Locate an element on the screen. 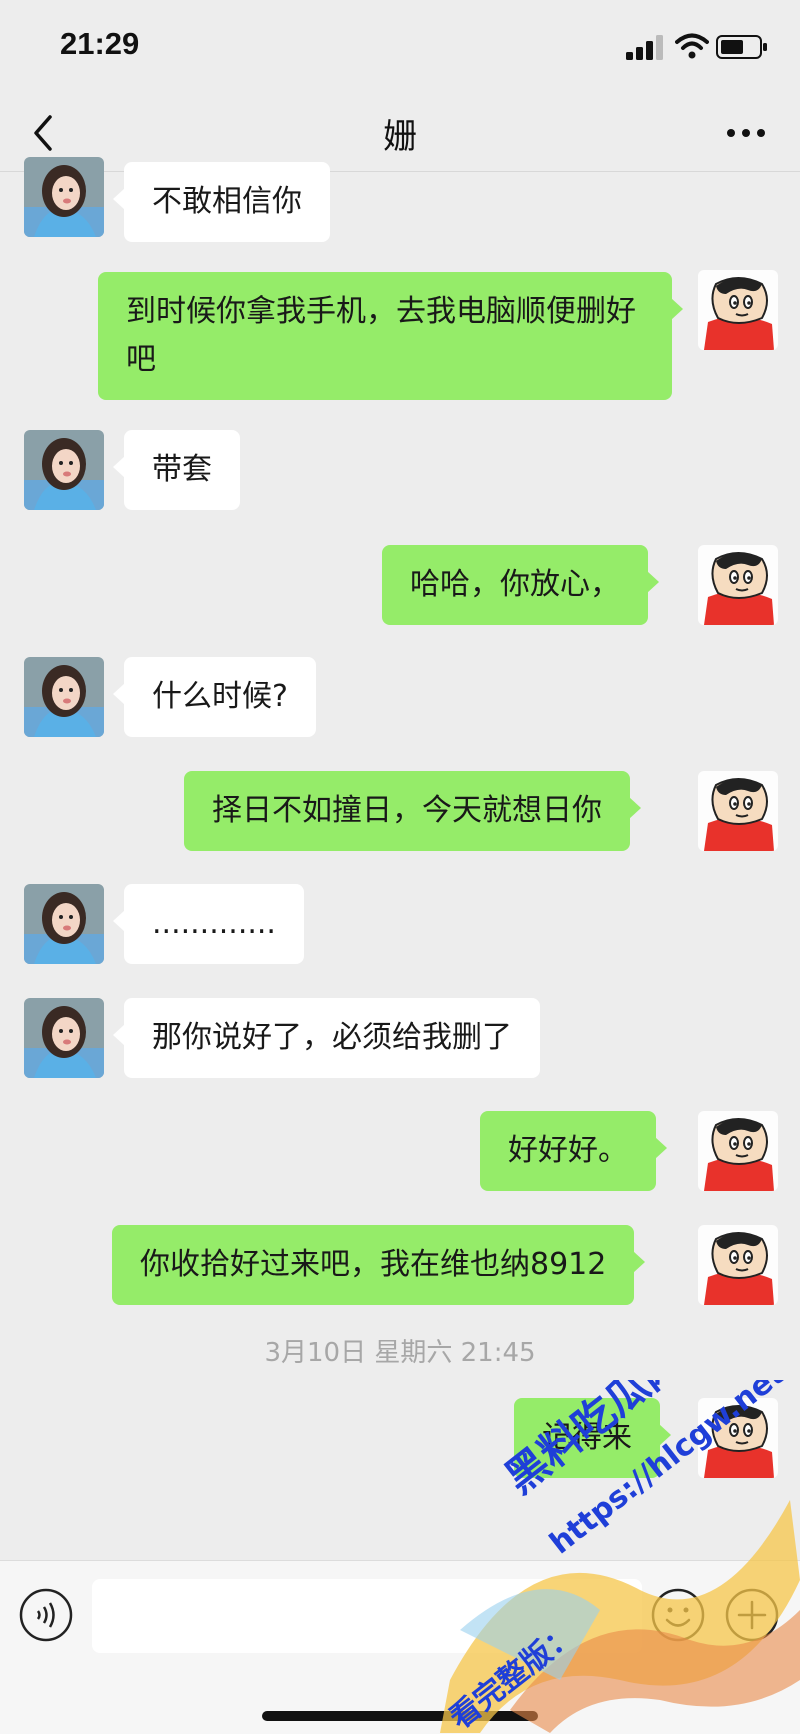  battery-icon is located at coordinates (741, 47).